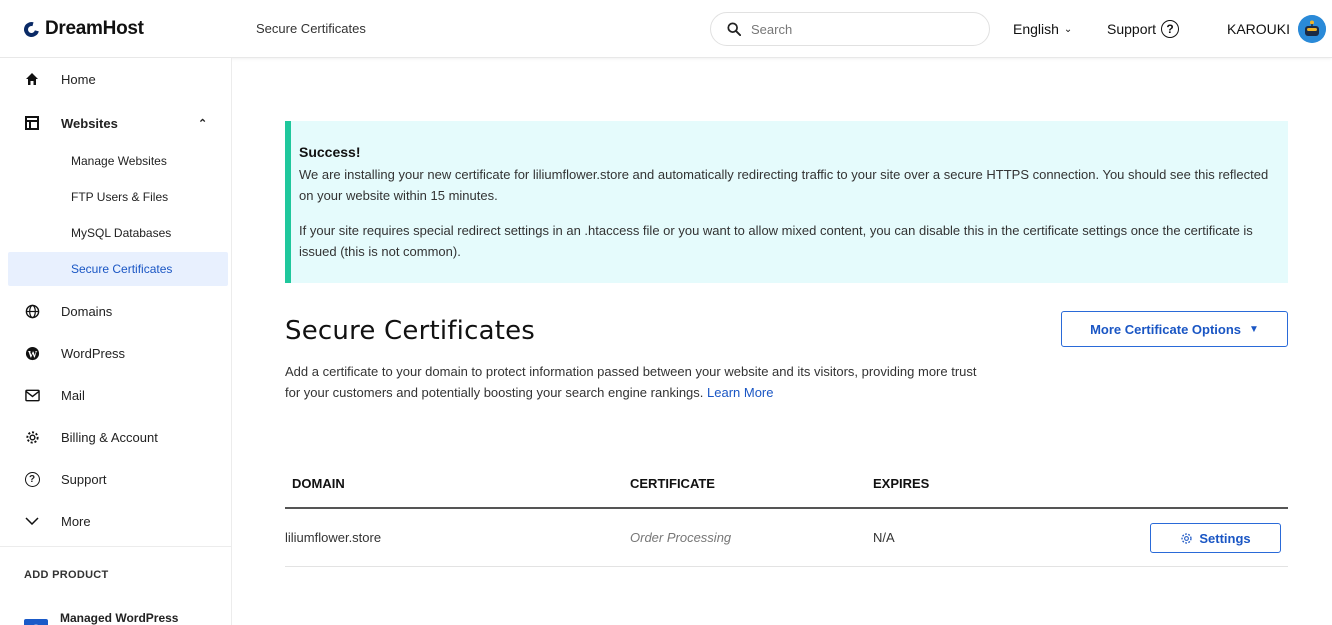  What do you see at coordinates (672, 483) in the screenshot?
I see `column-header-certificate: CERTIFICATE` at bounding box center [672, 483].